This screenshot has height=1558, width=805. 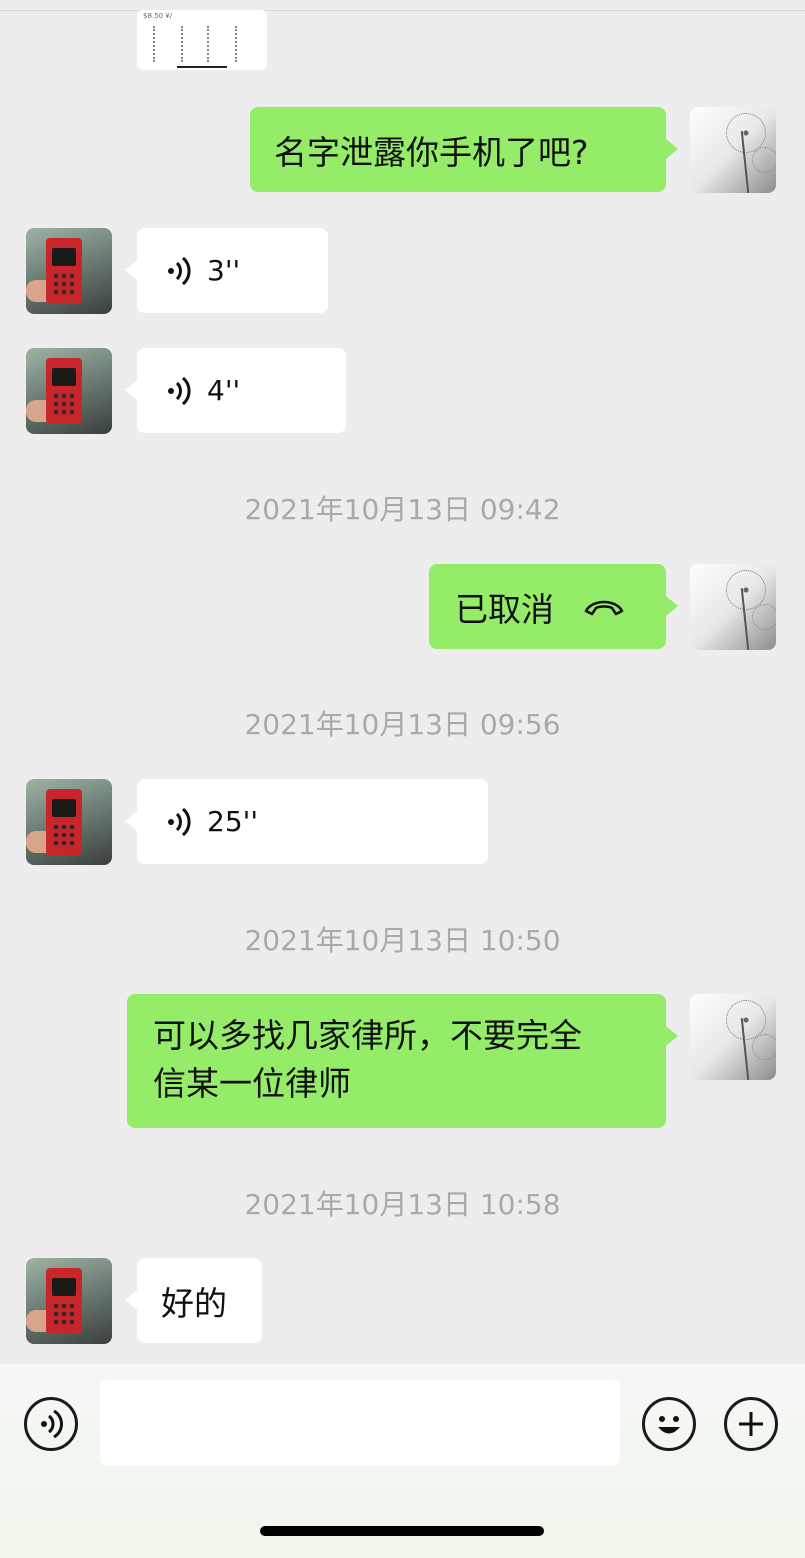 What do you see at coordinates (402, 509) in the screenshot?
I see `chat-timestamp: 2021年10月13日 09:42` at bounding box center [402, 509].